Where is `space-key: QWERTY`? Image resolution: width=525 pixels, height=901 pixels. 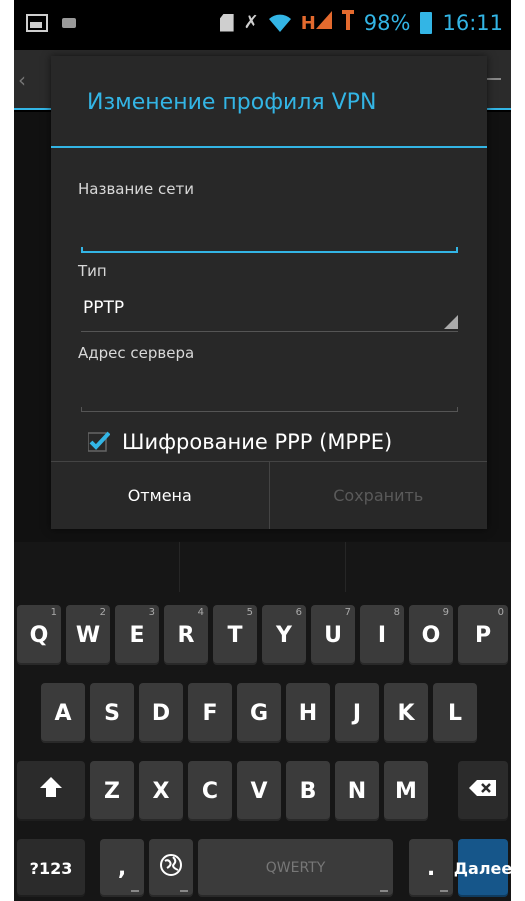 space-key: QWERTY is located at coordinates (295, 868).